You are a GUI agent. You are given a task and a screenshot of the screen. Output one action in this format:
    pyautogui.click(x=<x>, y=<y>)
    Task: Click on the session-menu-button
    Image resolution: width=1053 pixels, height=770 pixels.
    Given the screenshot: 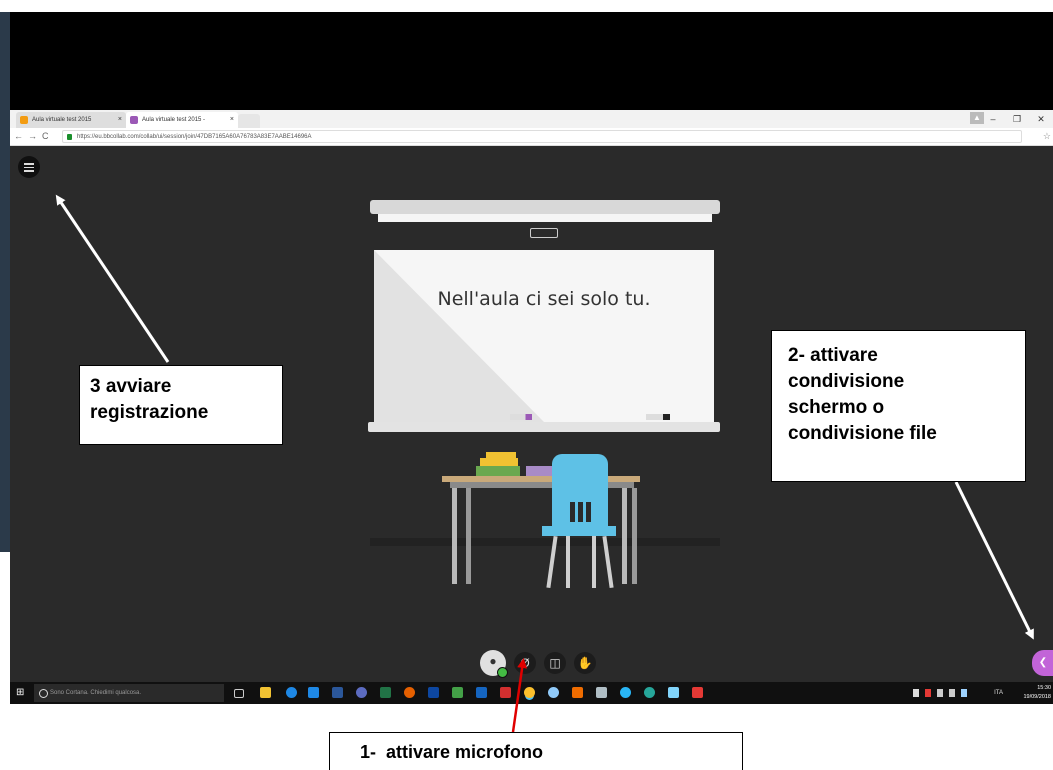 What is the action you would take?
    pyautogui.click(x=29, y=167)
    